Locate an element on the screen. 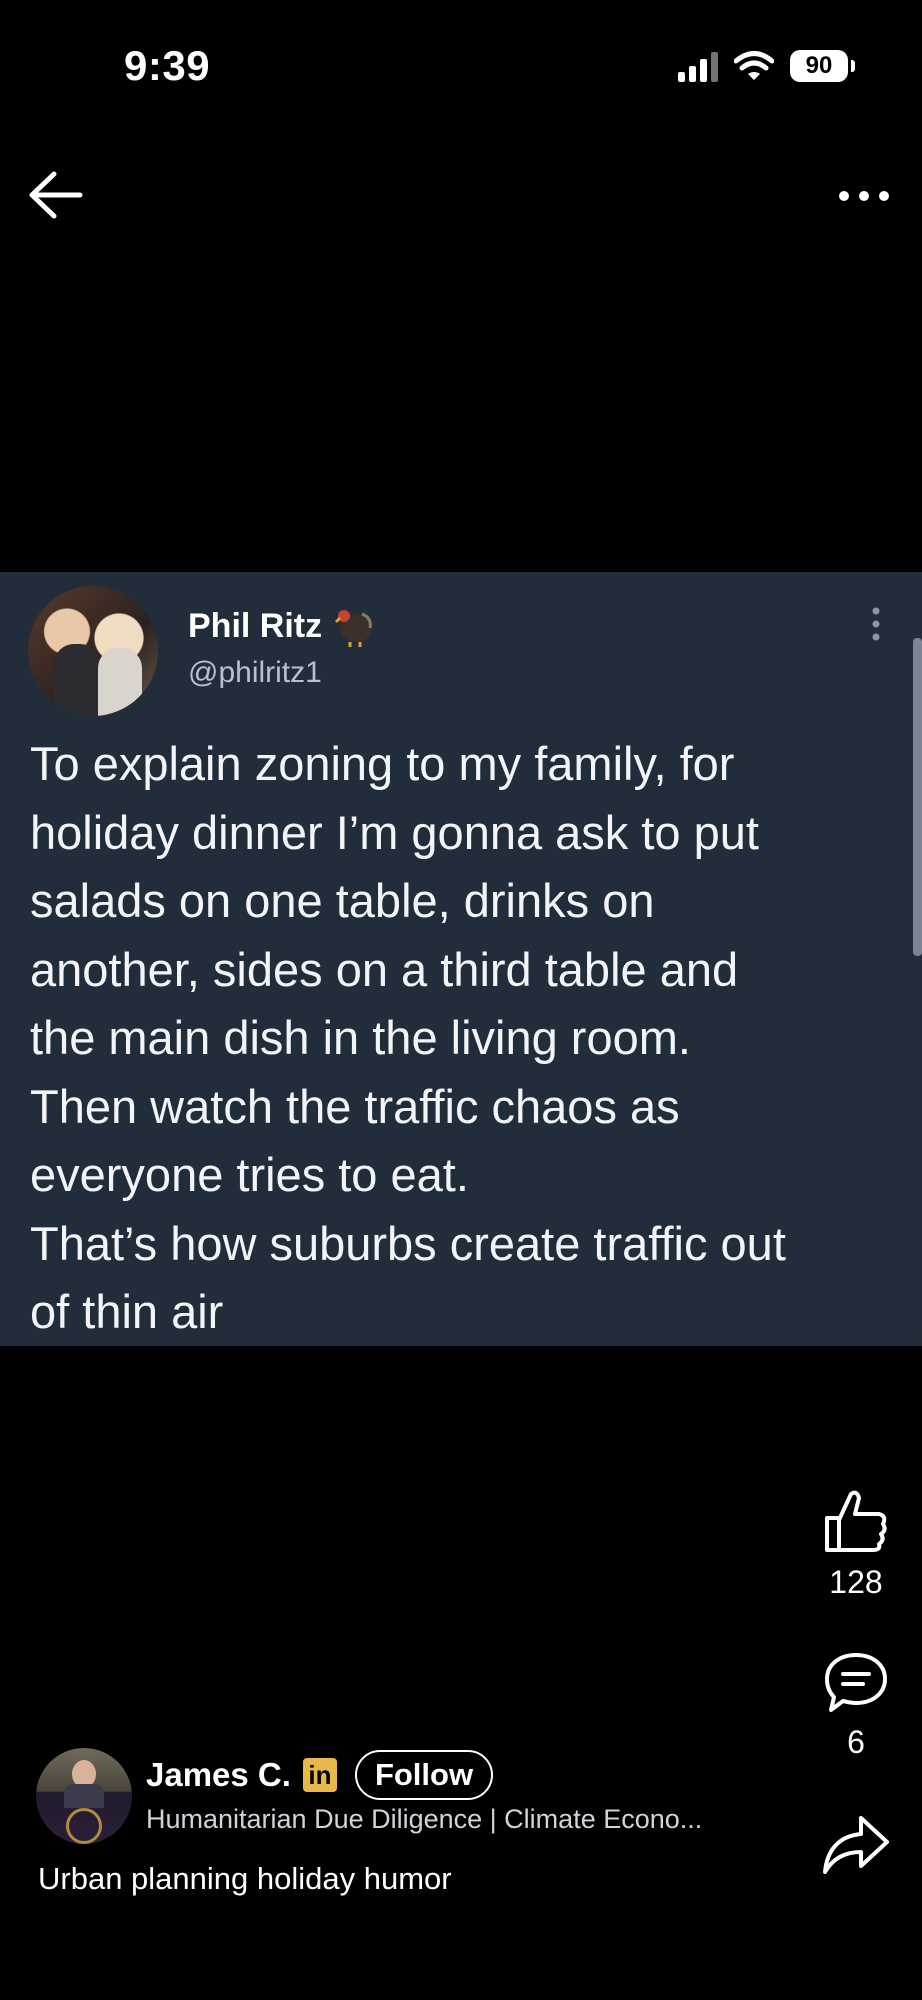 This screenshot has height=2000, width=922. more-horizontal-icon is located at coordinates (864, 196).